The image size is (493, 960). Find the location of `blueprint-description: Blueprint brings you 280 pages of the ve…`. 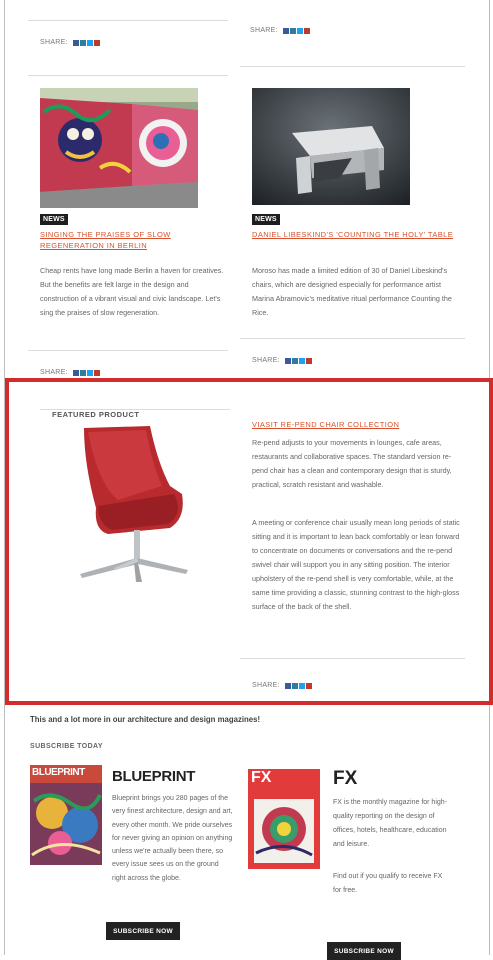

blueprint-description: Blueprint brings you 280 pages of the ve… is located at coordinates (172, 838).